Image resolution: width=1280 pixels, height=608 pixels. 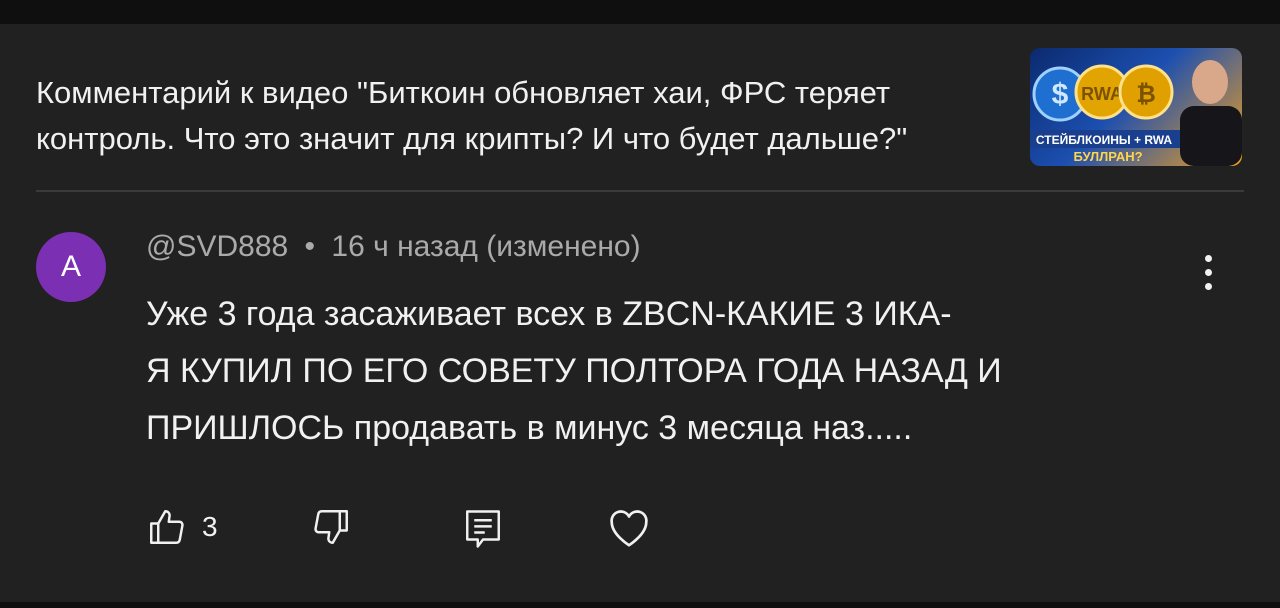 I want to click on reply-icon, so click(x=483, y=529).